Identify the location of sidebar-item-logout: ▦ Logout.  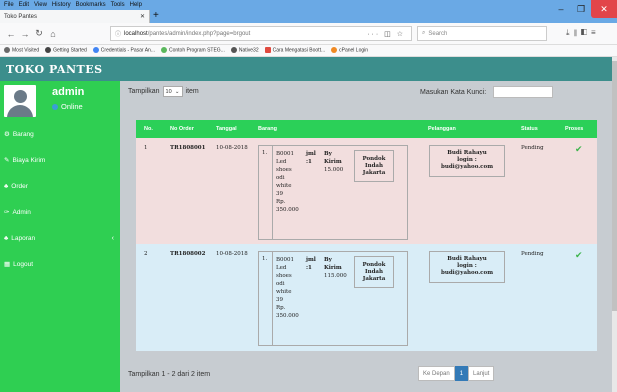
(60, 264).